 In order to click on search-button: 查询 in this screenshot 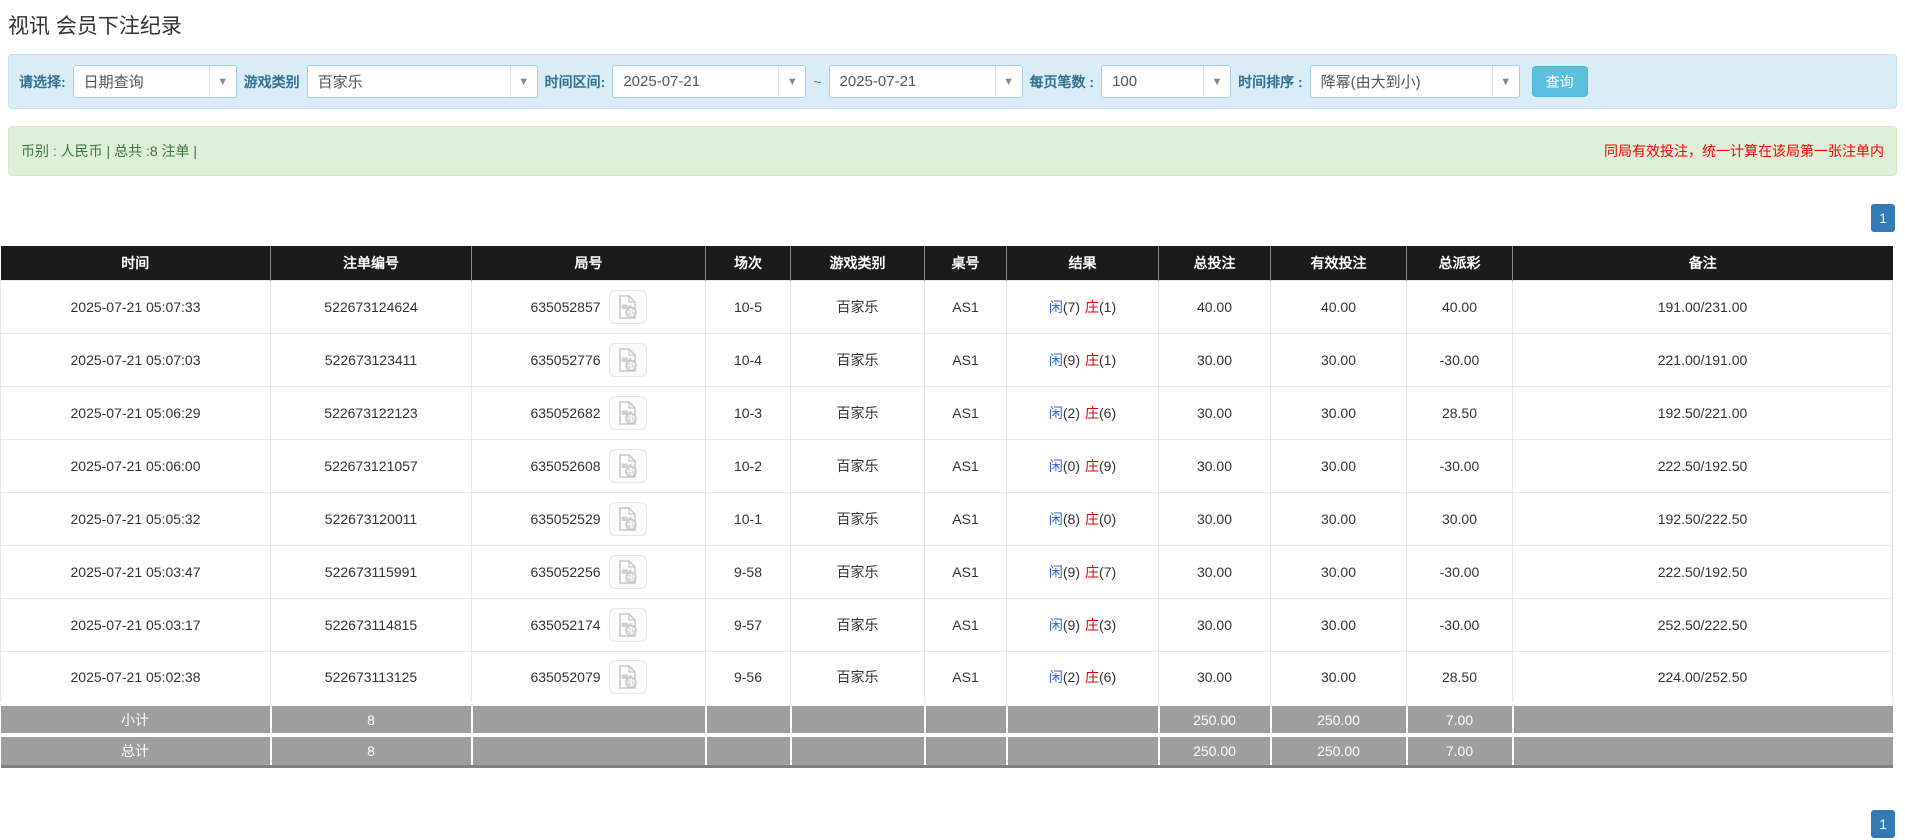, I will do `click(1559, 81)`.